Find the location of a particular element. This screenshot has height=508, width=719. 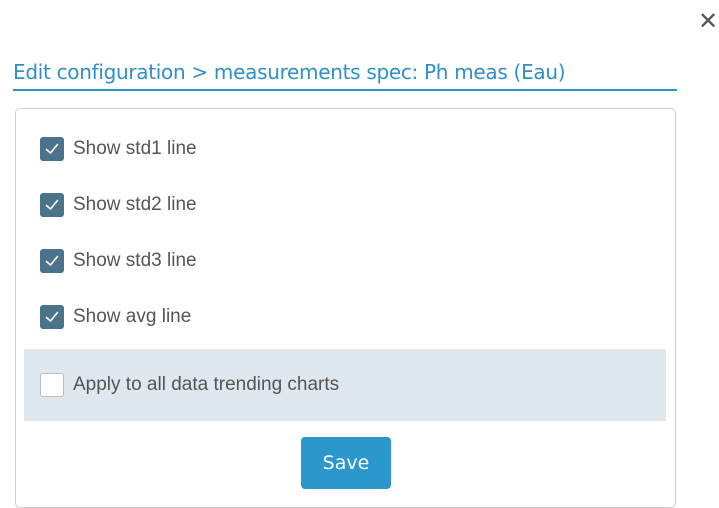

checkbox-std1 is located at coordinates (52, 149).